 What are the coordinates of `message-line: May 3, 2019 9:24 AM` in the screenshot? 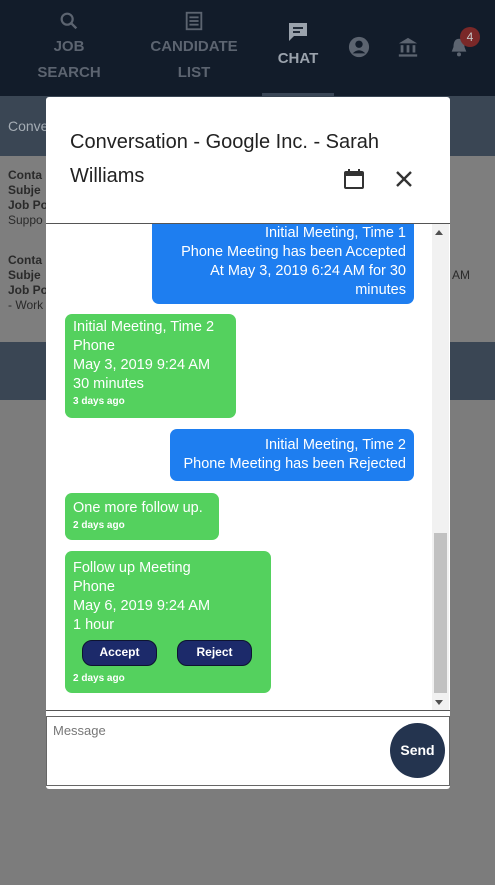 It's located at (142, 365).